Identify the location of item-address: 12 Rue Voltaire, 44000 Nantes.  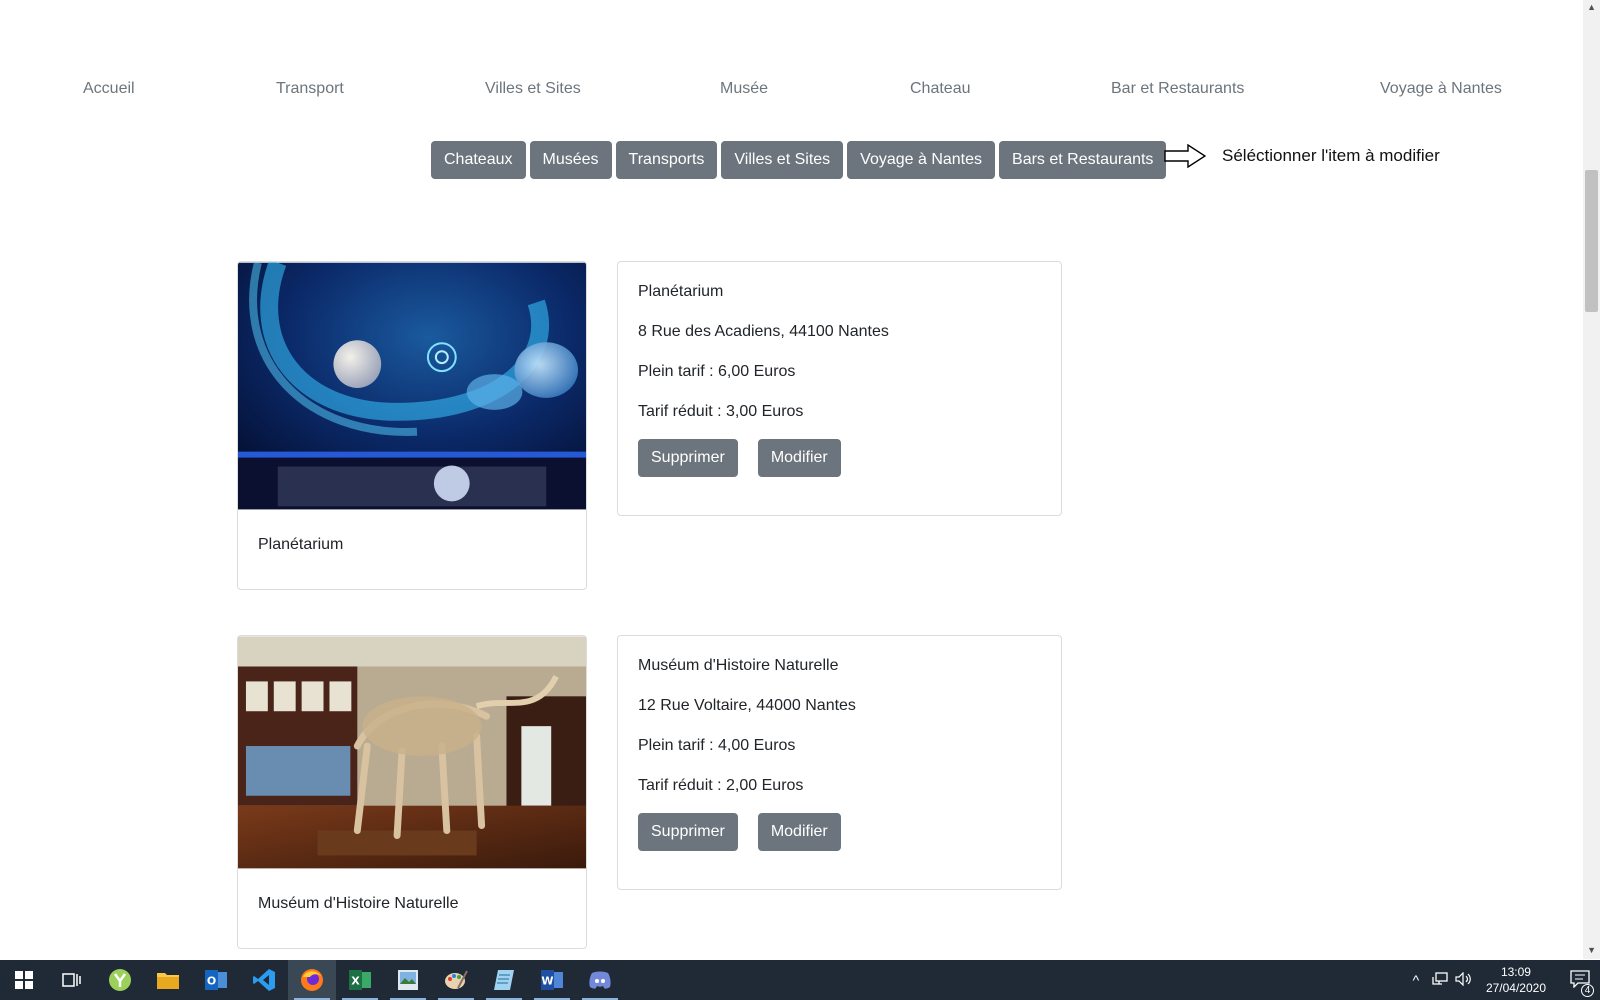
(747, 705).